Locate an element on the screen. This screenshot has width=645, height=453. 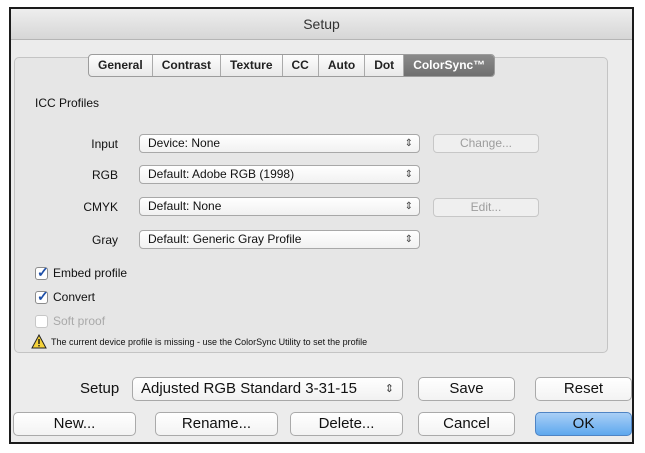
gray-profile-select: Default: Generic Gray Profile ⇕ is located at coordinates (279, 239).